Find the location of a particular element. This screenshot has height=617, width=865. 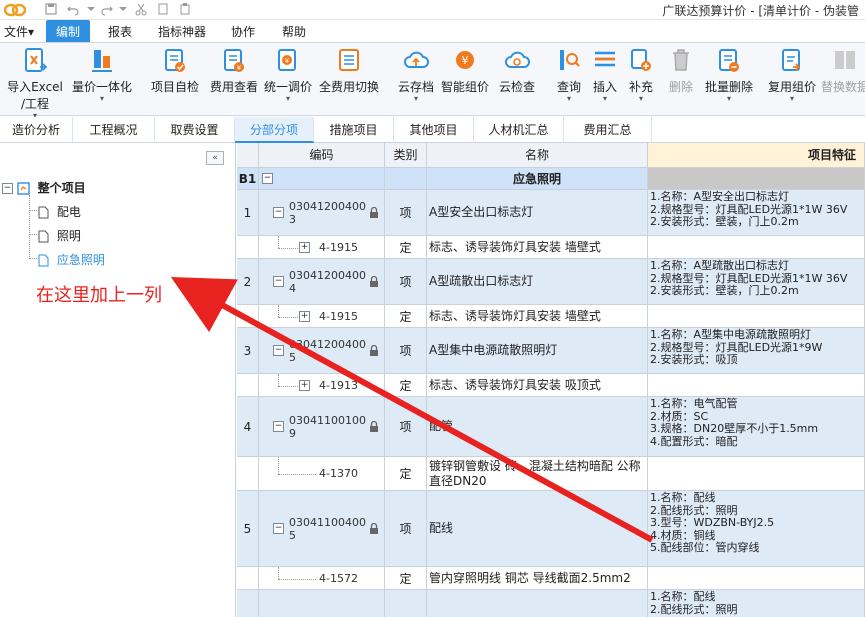

fee-view-button: ¥ 费用查看 is located at coordinates (234, 71).